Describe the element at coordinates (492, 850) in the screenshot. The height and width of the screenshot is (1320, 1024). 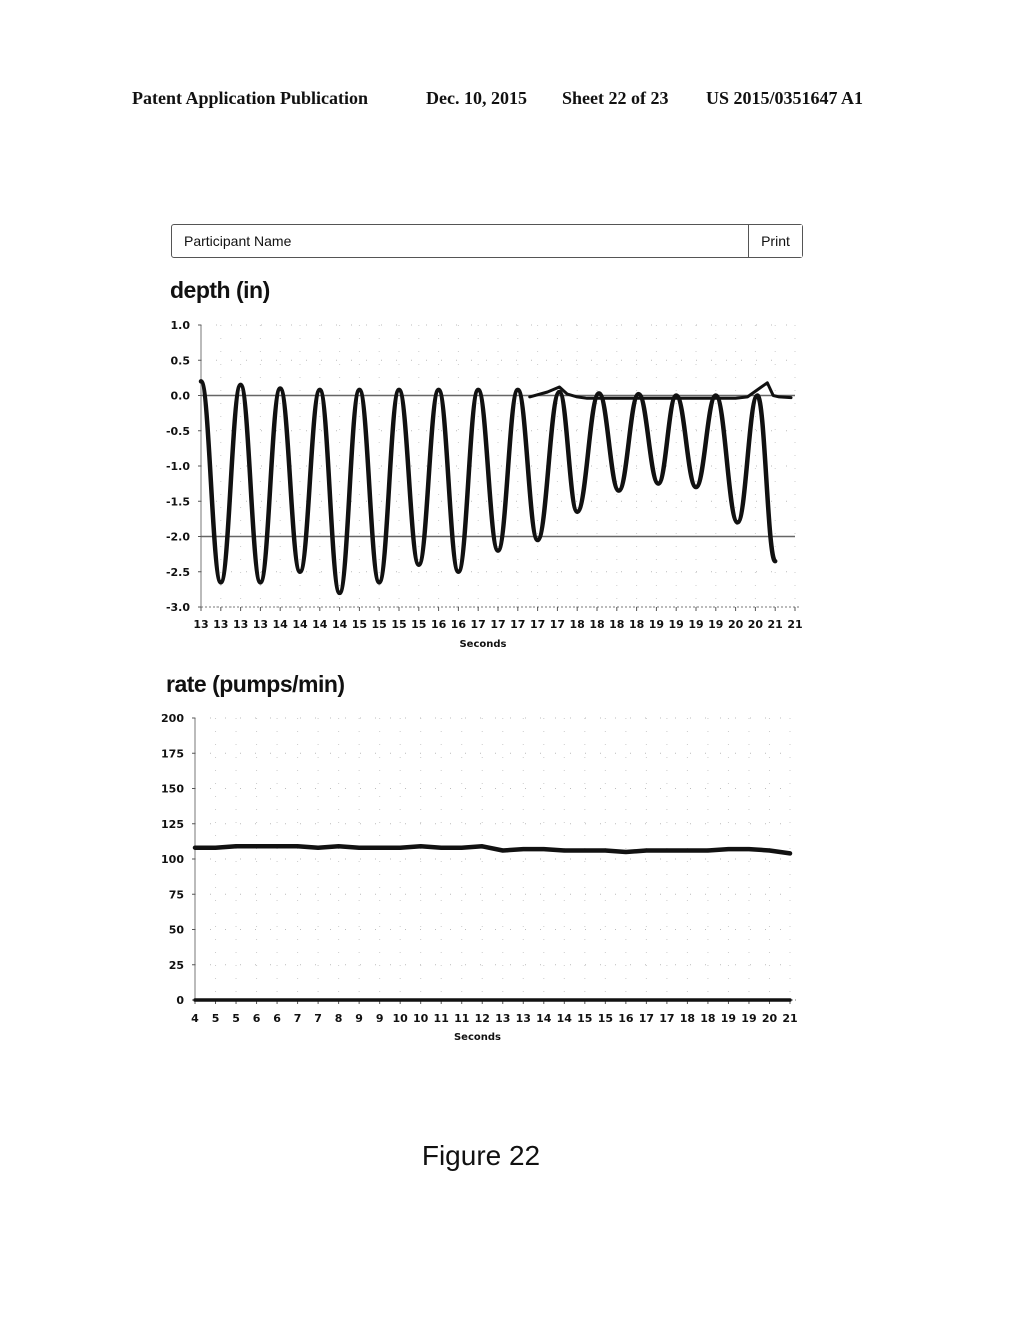
I see `rate-series-rate` at that location.